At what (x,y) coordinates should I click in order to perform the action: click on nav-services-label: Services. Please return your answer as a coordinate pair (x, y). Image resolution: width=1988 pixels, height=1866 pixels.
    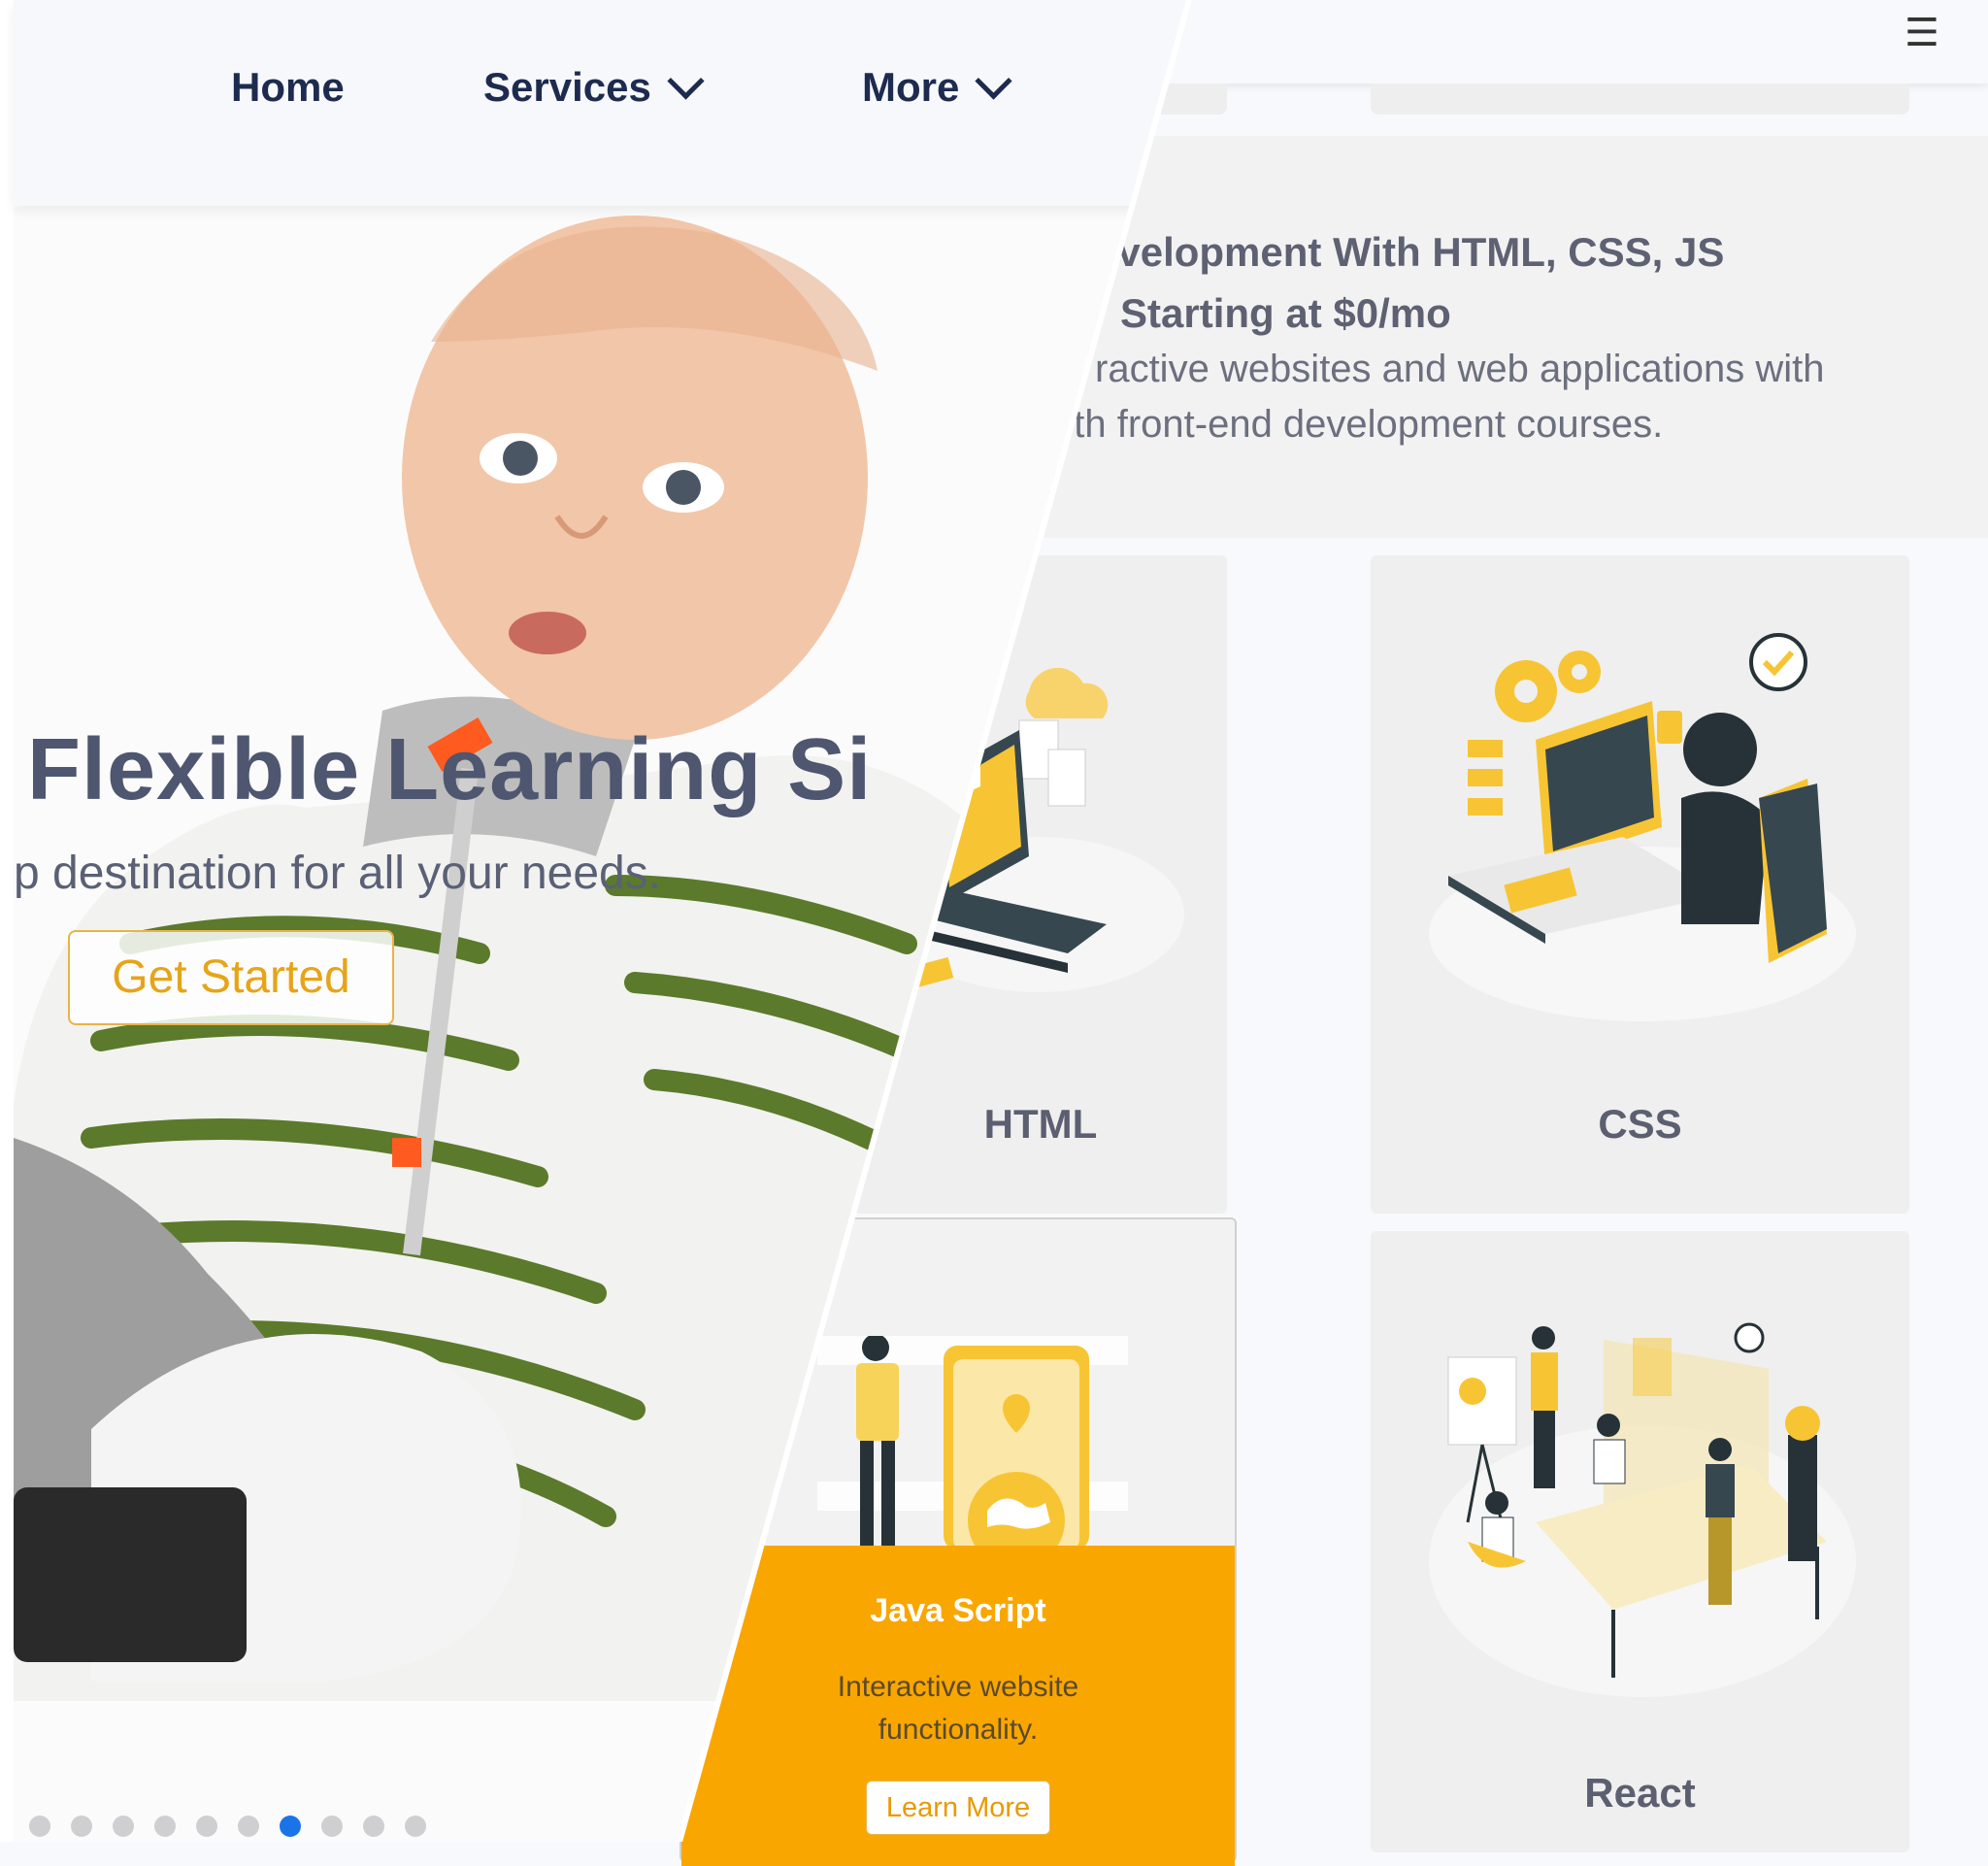
    Looking at the image, I should click on (567, 87).